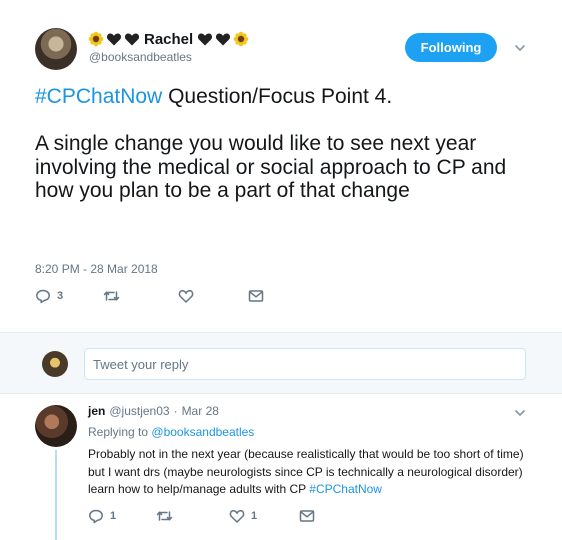 The height and width of the screenshot is (540, 562). I want to click on reply-count: 3, so click(60, 296).